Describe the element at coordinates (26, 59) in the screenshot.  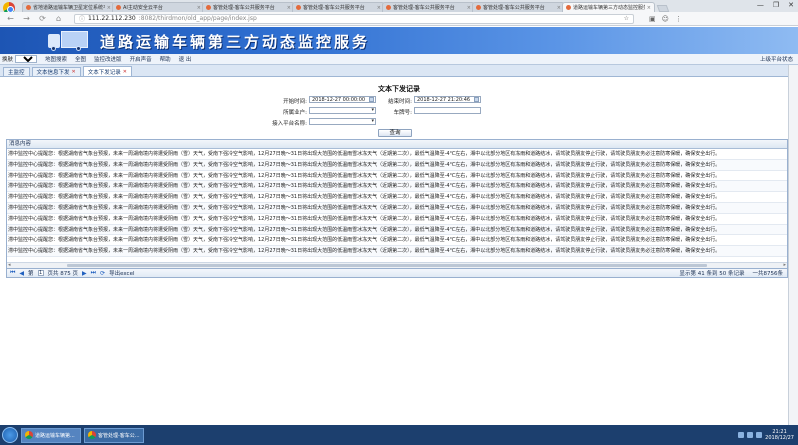
I see `skin-select: 蓝色` at that location.